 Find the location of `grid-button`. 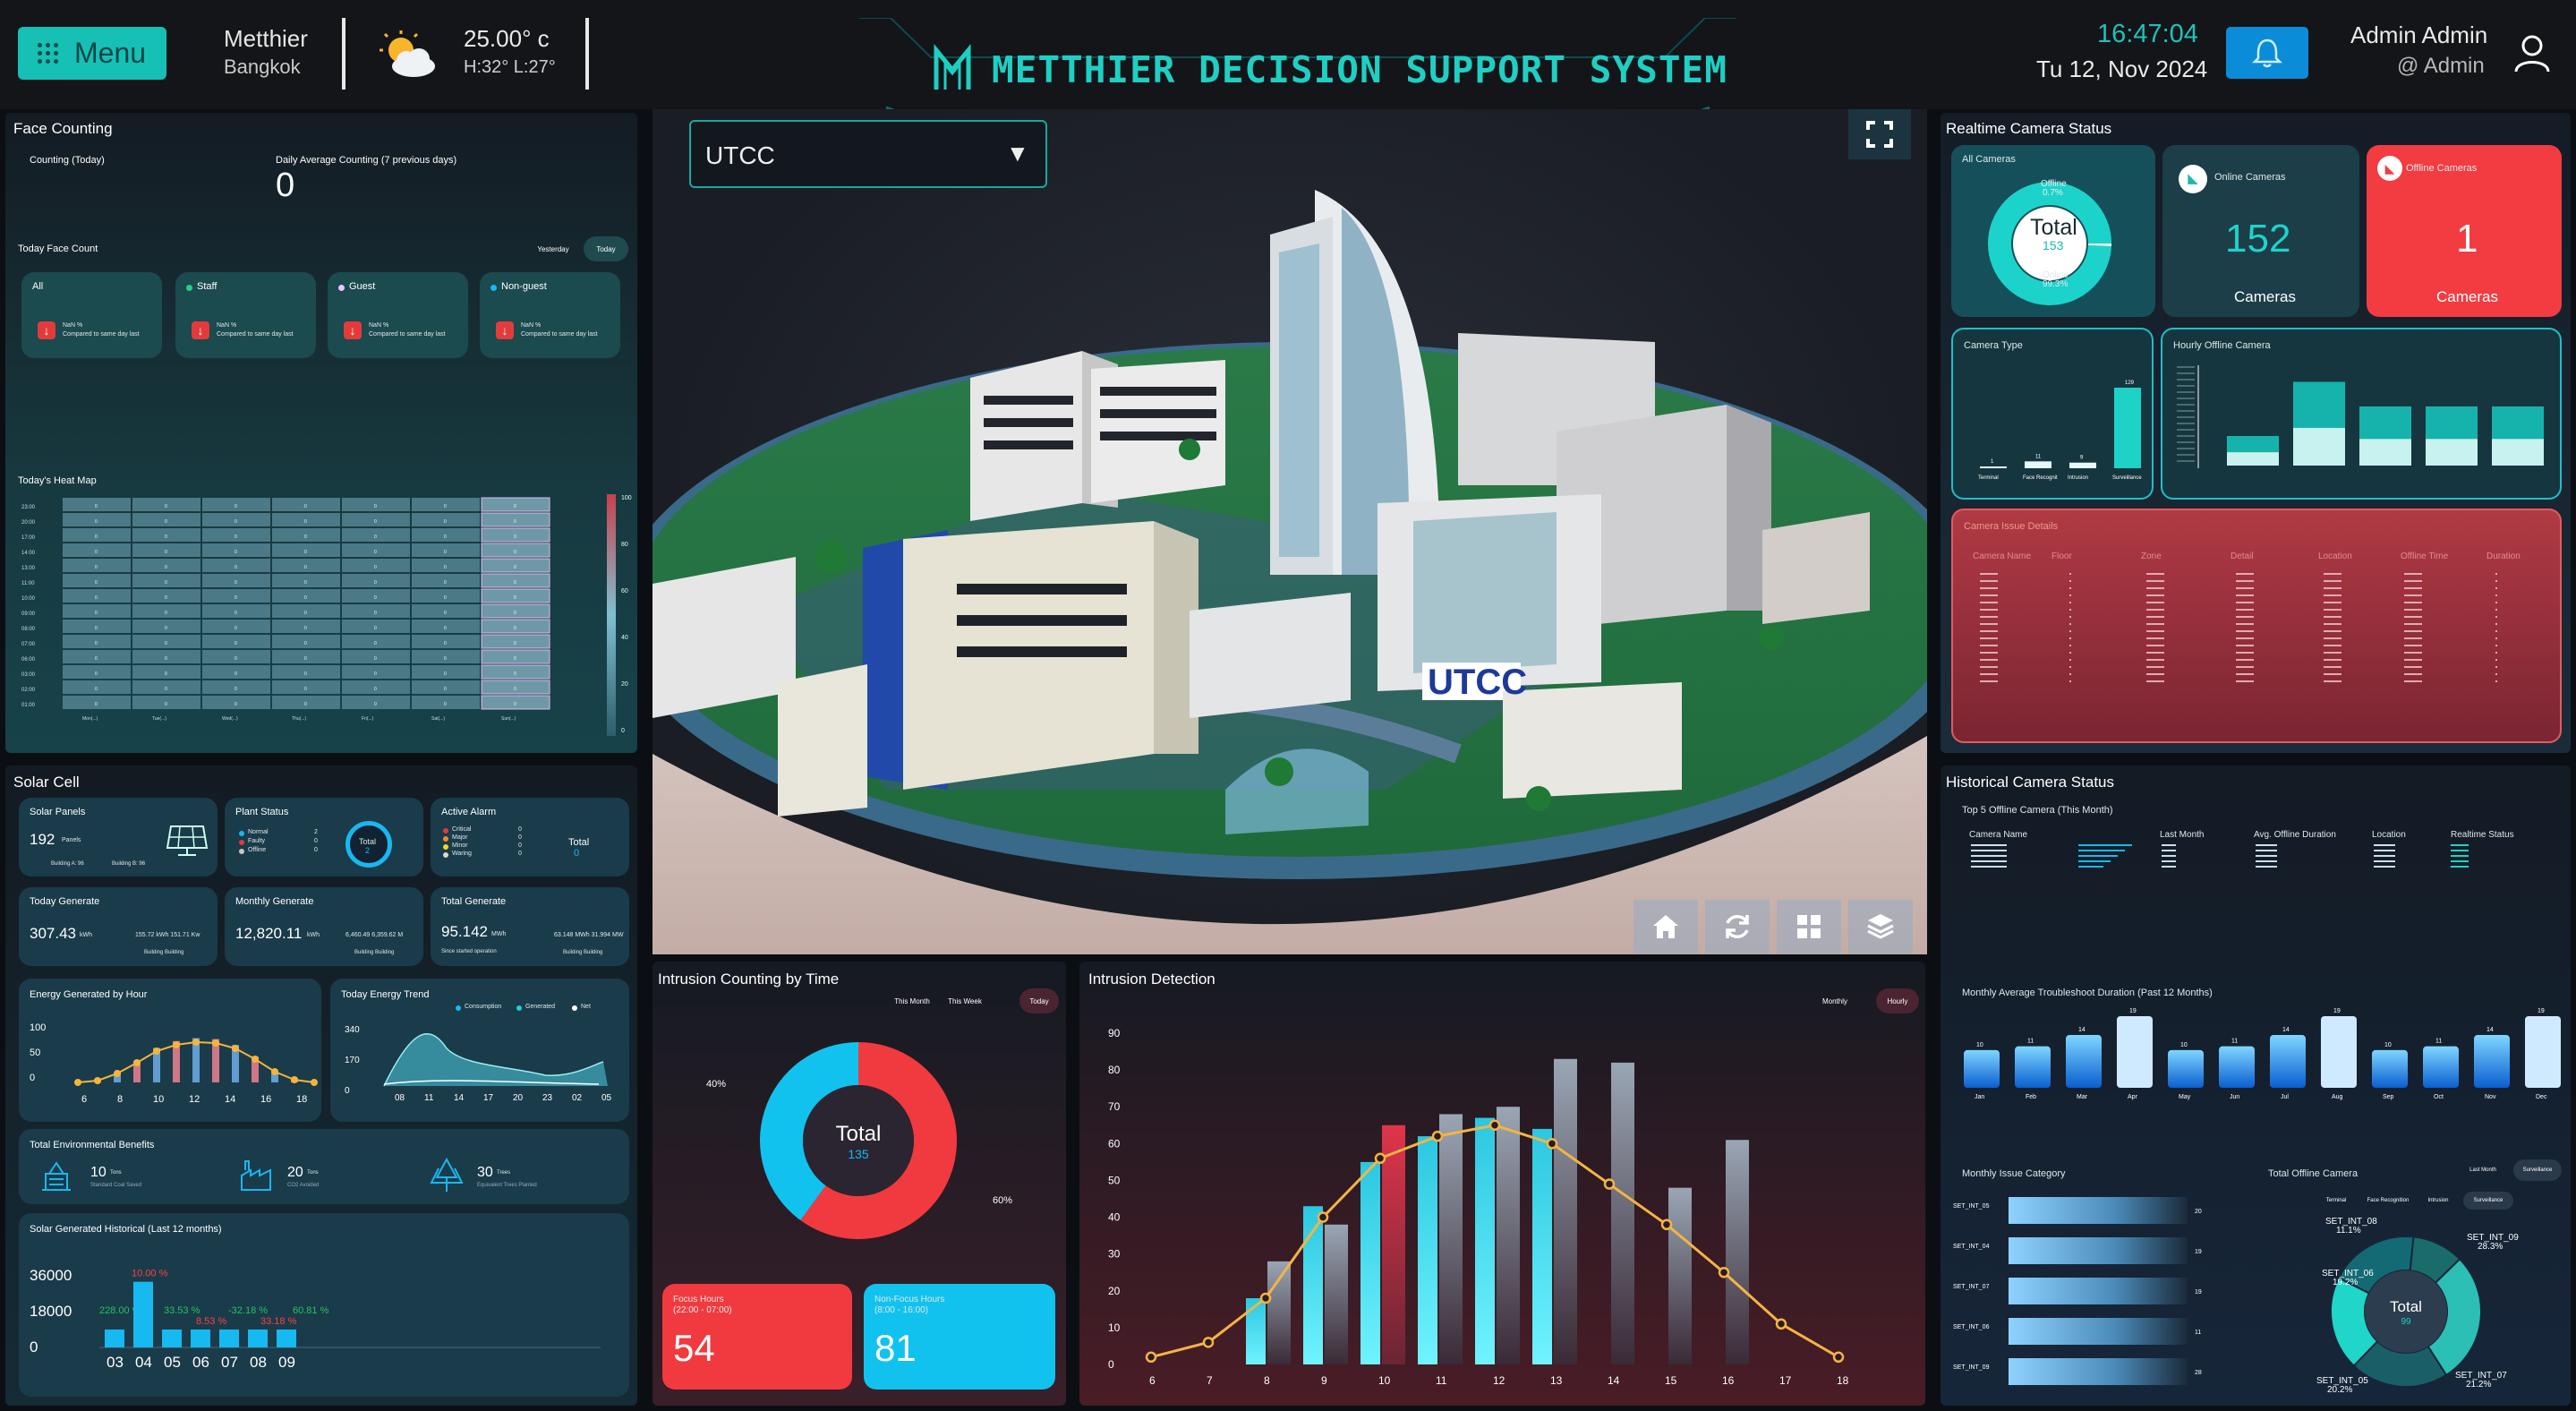

grid-button is located at coordinates (1809, 926).